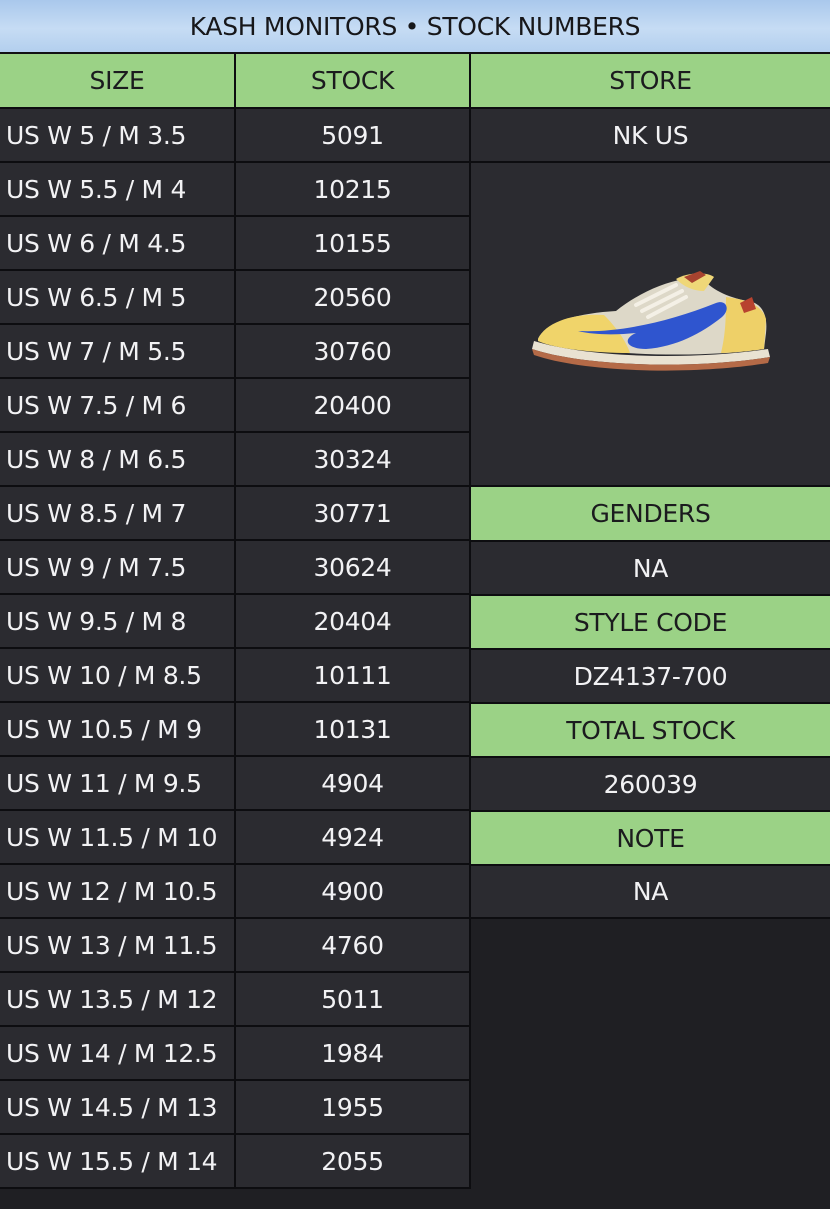 This screenshot has width=830, height=1209. What do you see at coordinates (650, 81) in the screenshot?
I see `header-store: STORE` at bounding box center [650, 81].